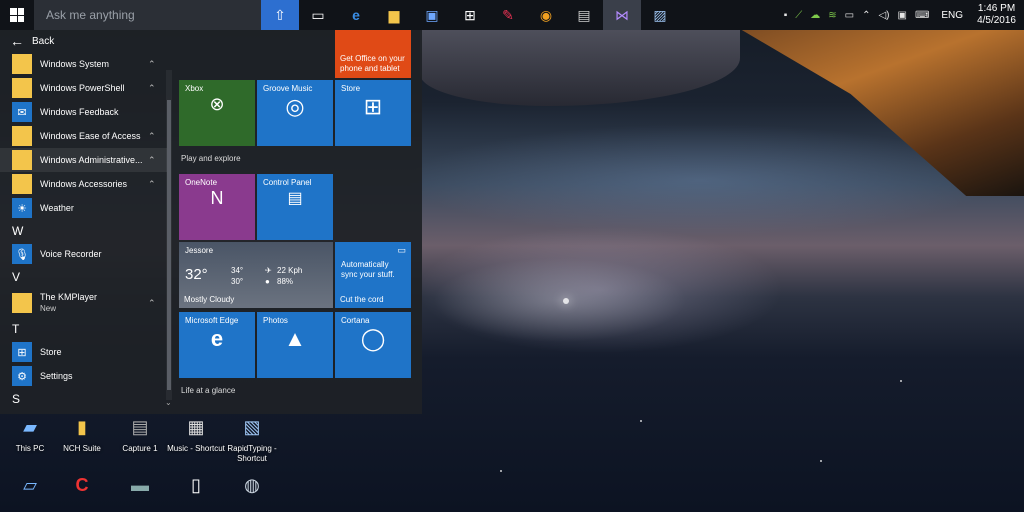  I want to click on start-button, so click(17, 15).